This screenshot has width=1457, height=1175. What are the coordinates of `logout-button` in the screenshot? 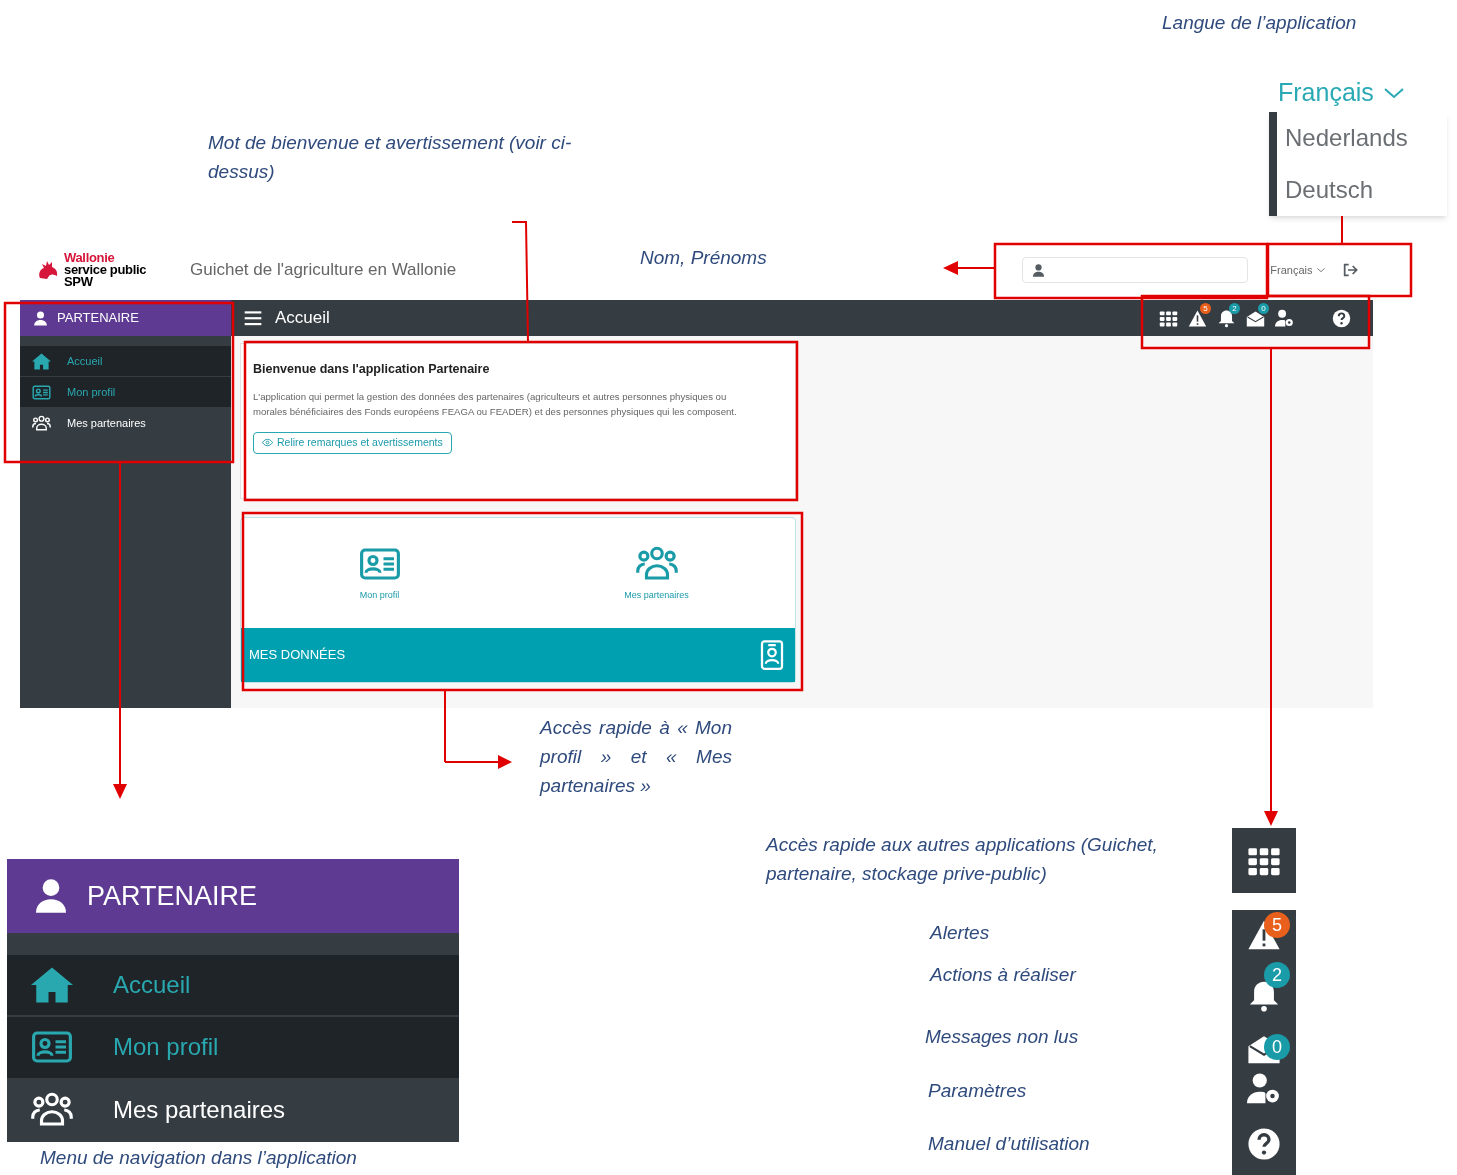 It's located at (1350, 270).